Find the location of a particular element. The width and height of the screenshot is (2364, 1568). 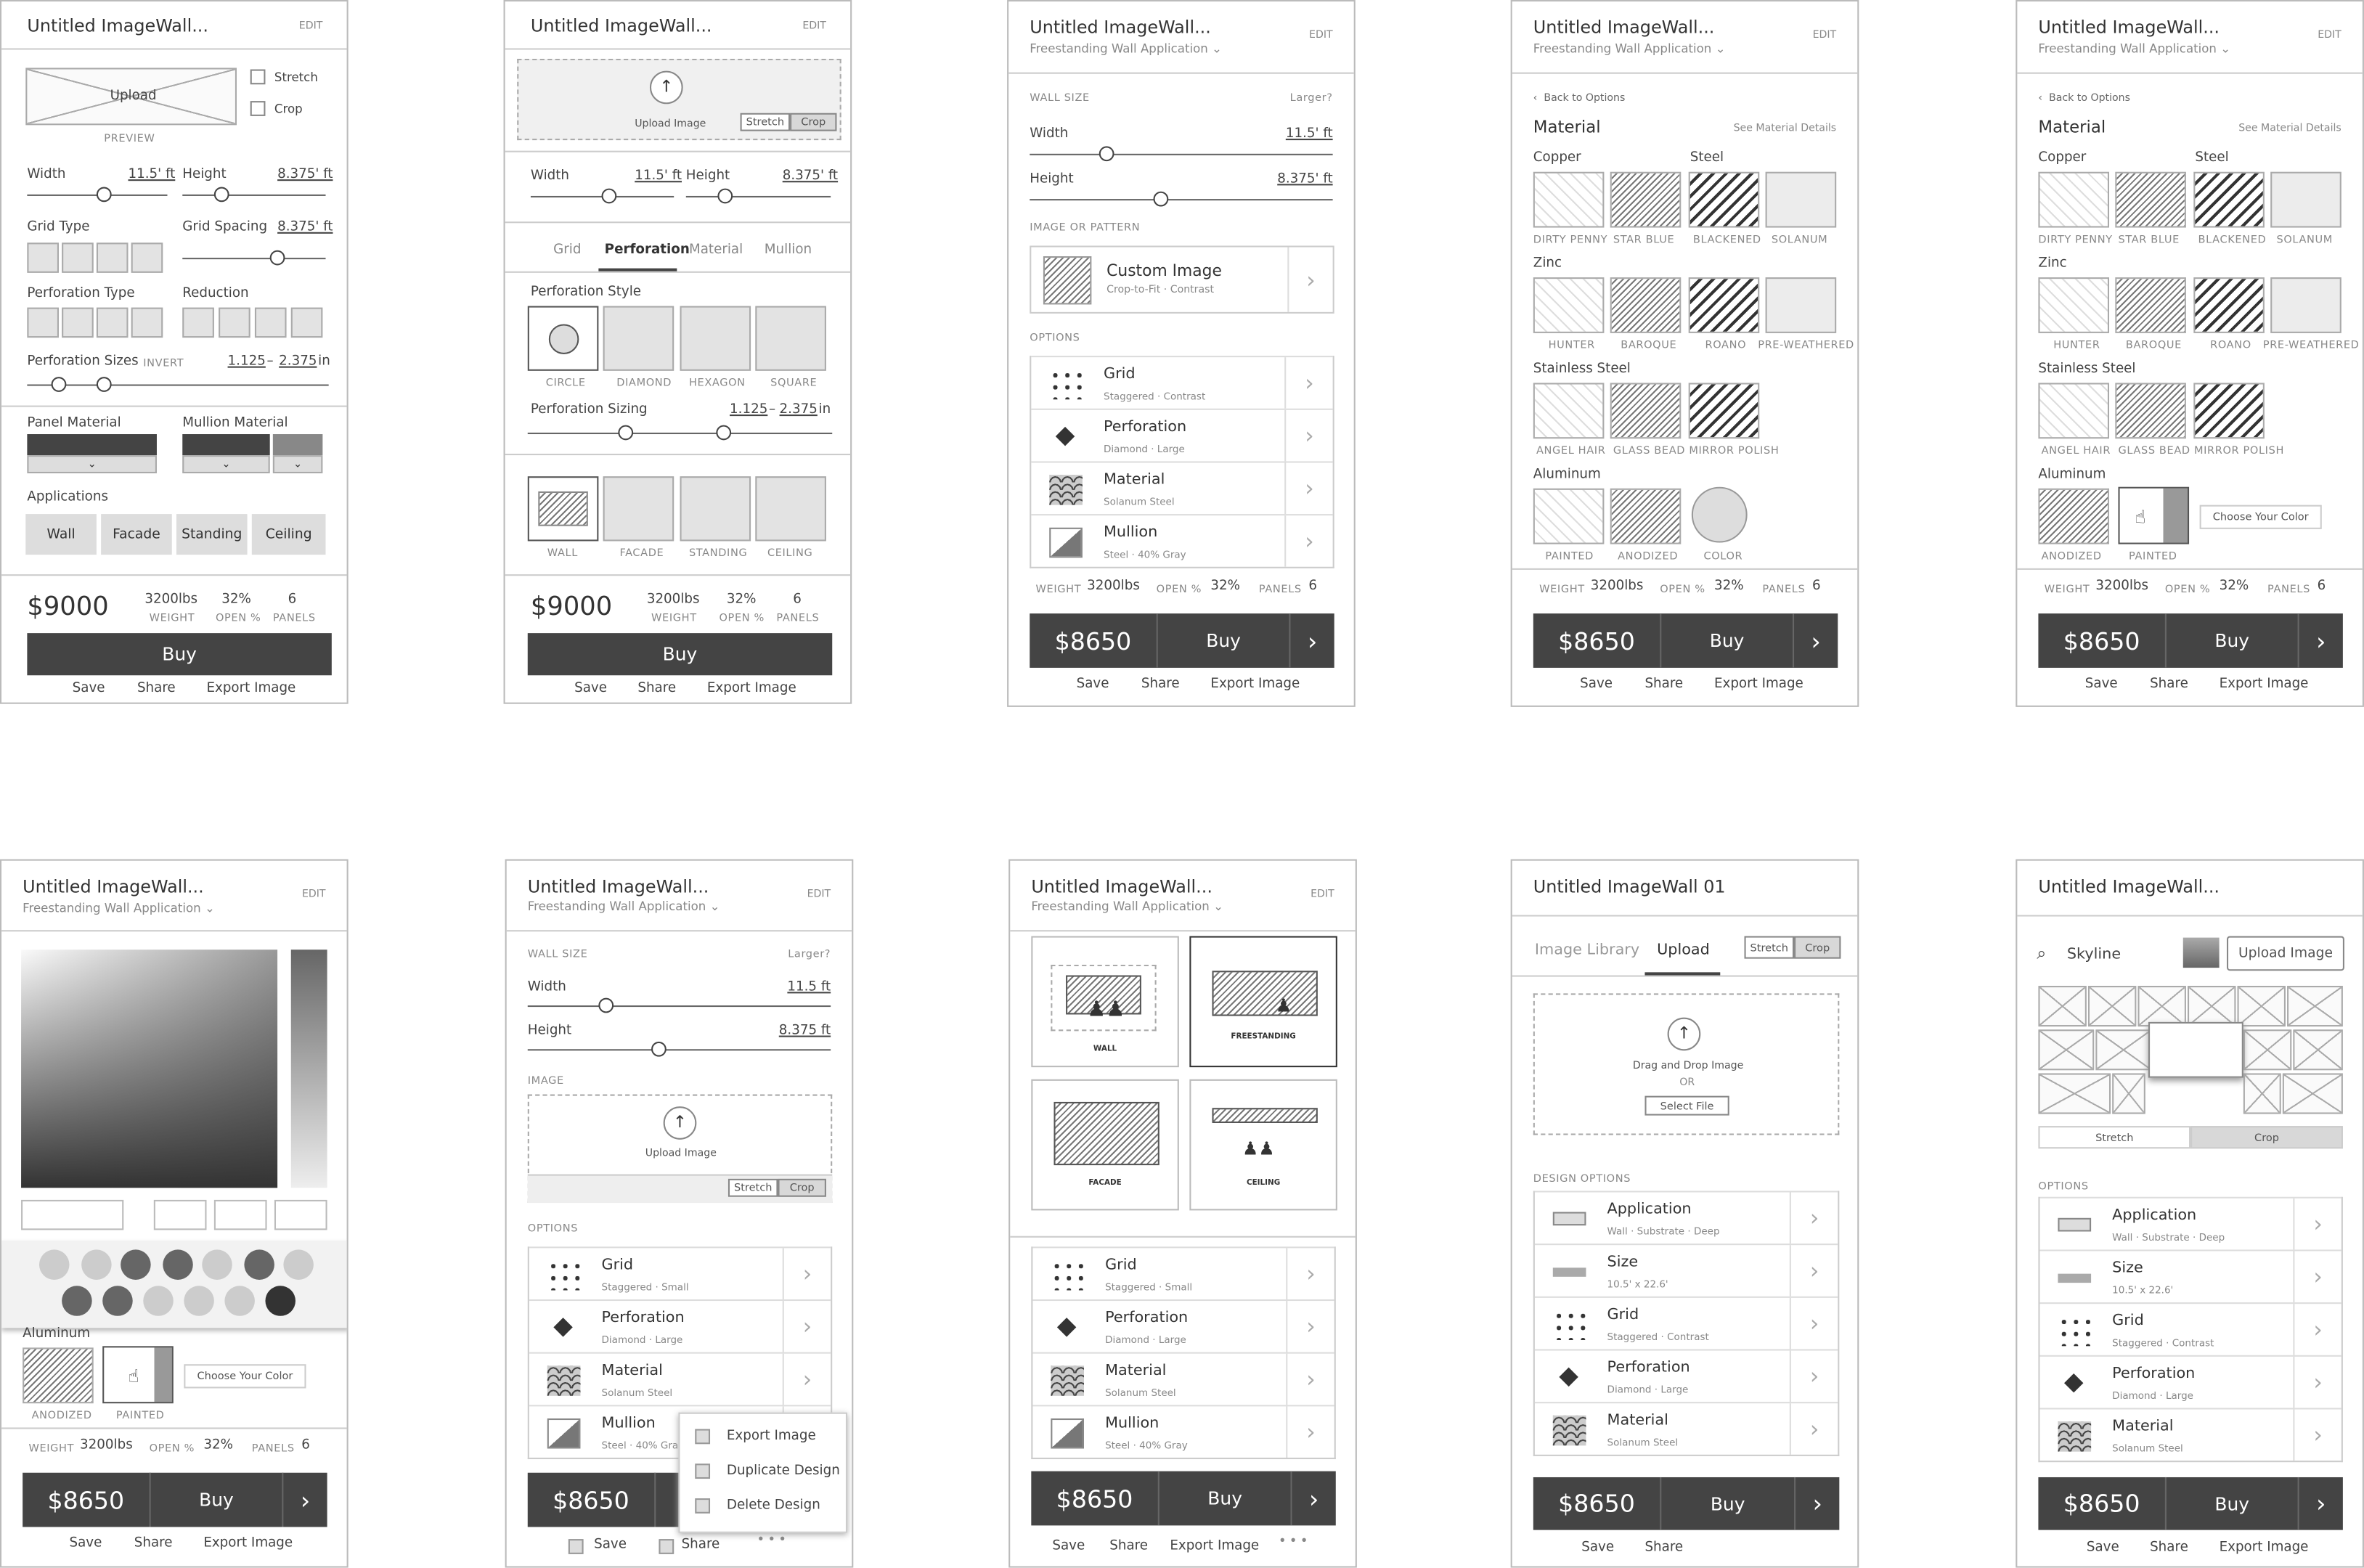

grid-spacing-value: 8.375' ft is located at coordinates (305, 228).